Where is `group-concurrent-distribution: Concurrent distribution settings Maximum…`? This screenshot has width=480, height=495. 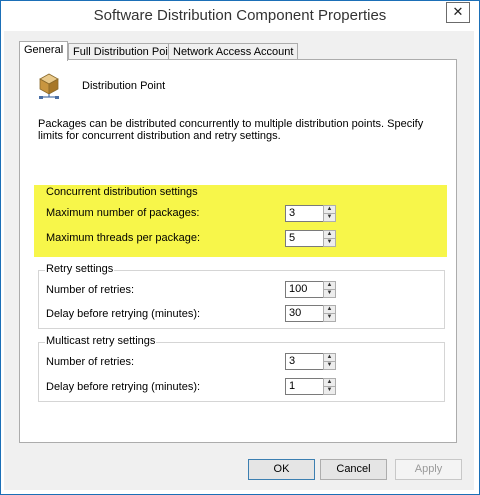
group-concurrent-distribution: Concurrent distribution settings Maximum… is located at coordinates (241, 219).